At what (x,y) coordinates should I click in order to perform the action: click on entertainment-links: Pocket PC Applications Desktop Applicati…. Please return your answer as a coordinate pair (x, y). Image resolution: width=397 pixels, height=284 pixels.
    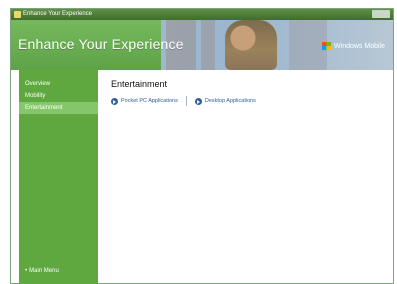
    Looking at the image, I should click on (246, 101).